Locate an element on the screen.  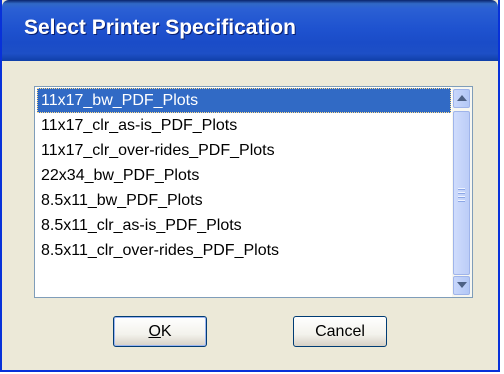
scroll-down-icon is located at coordinates (462, 285).